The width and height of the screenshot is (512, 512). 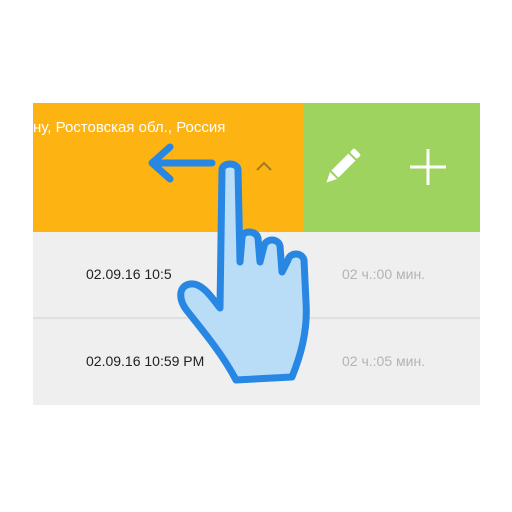 What do you see at coordinates (384, 361) in the screenshot?
I see `row-duration: 02 ч.:05 мин.` at bounding box center [384, 361].